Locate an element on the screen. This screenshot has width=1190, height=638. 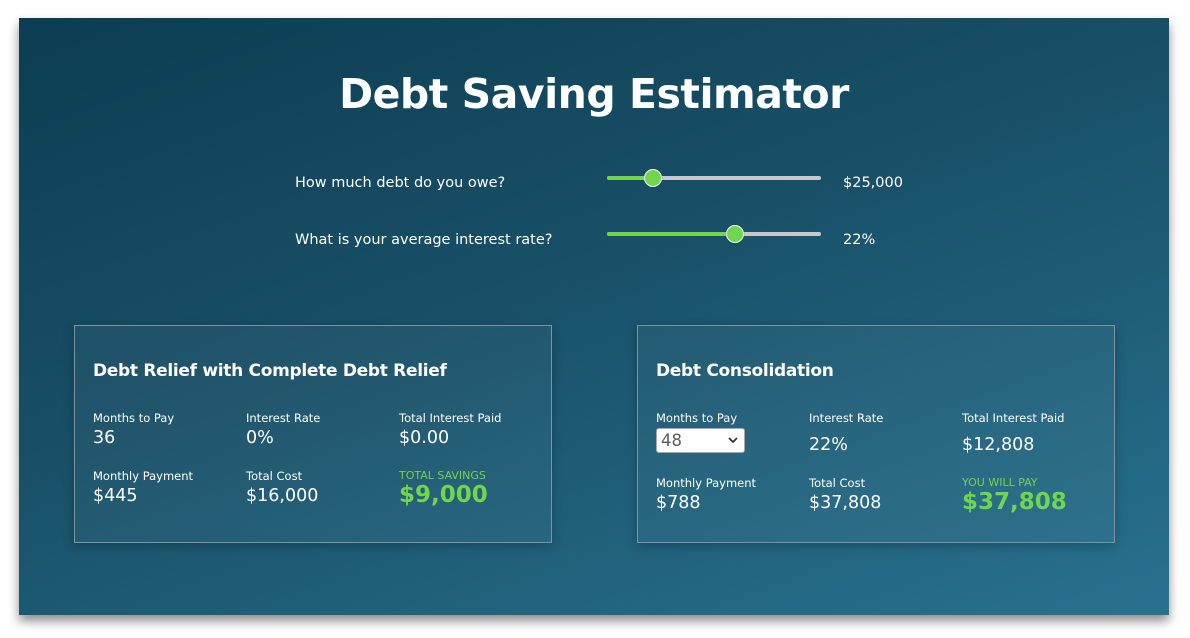
monthly-payment-value: $788 is located at coordinates (678, 503).